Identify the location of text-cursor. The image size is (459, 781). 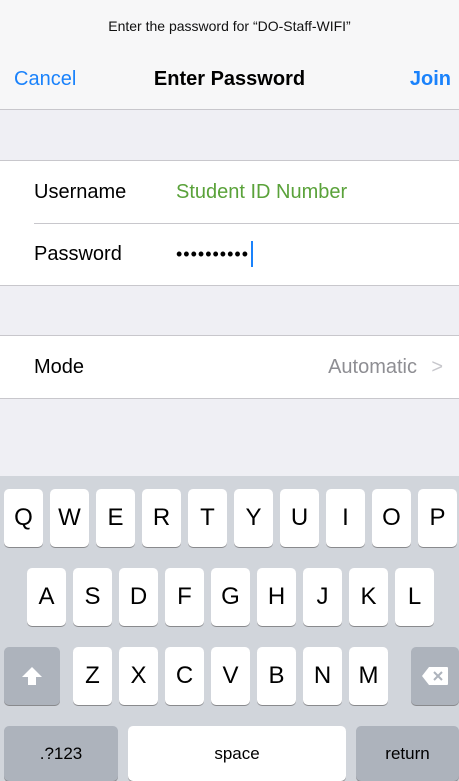
(252, 254).